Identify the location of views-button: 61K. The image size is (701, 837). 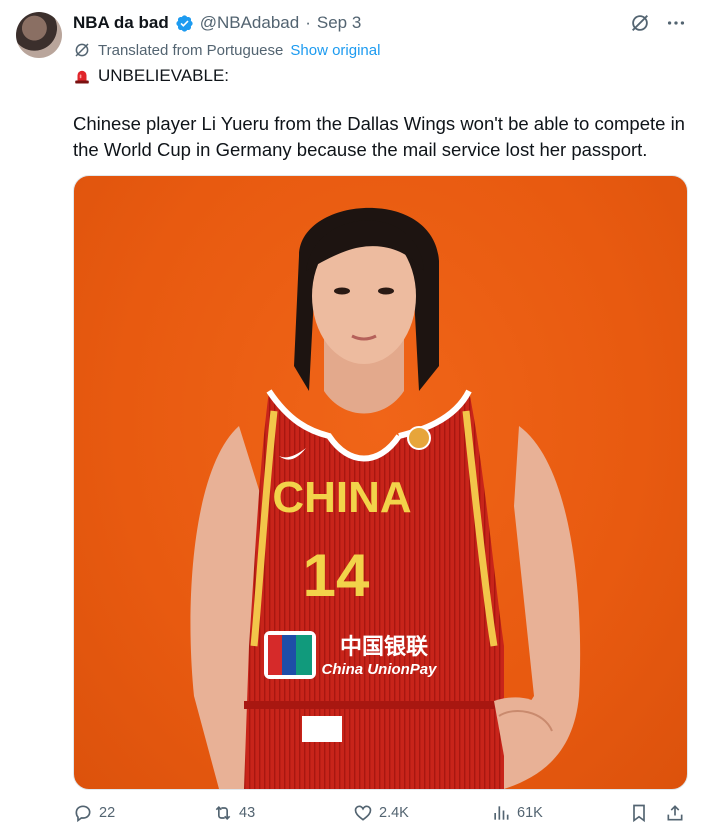
(517, 813).